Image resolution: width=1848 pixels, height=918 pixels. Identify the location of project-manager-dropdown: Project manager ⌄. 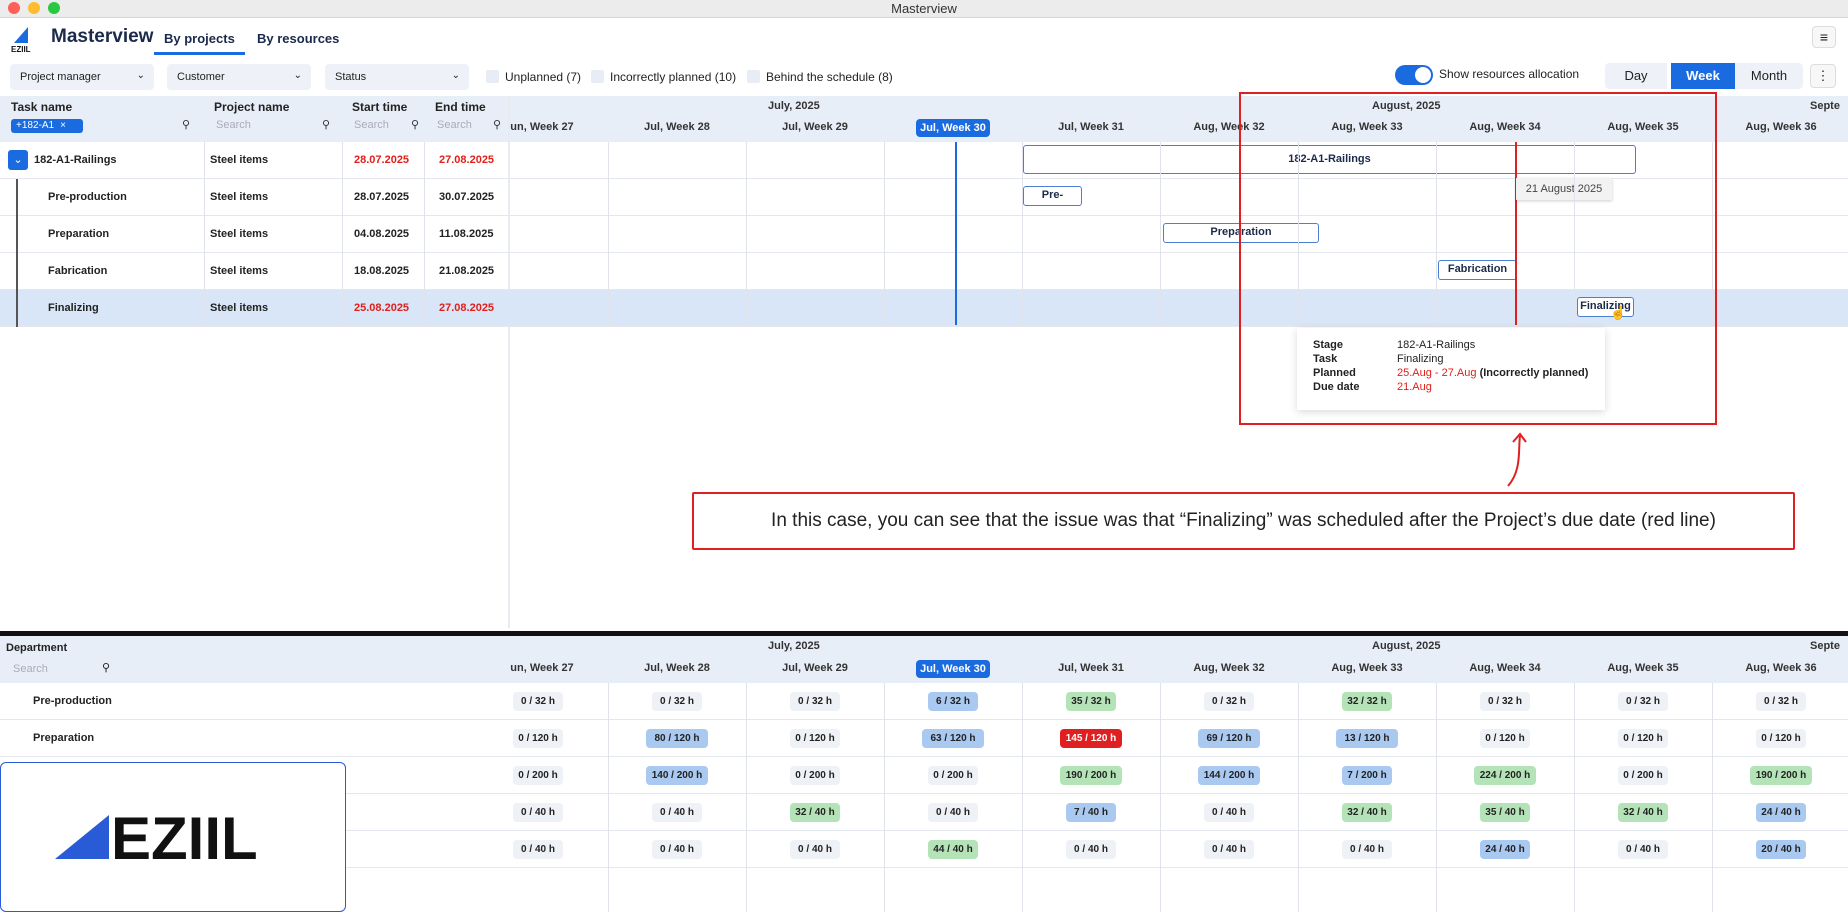
(82, 77).